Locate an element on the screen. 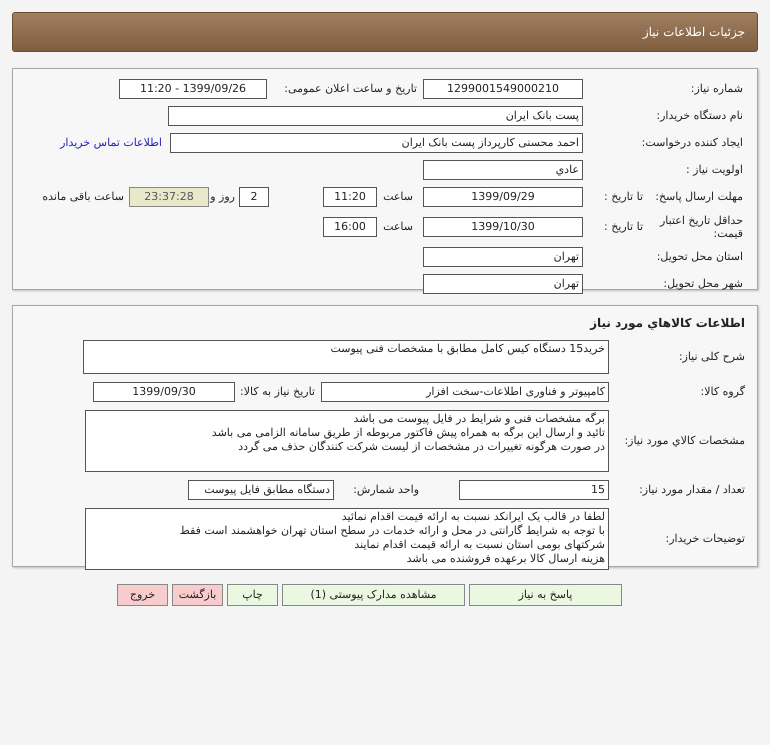  action-button: خروج is located at coordinates (142, 595).